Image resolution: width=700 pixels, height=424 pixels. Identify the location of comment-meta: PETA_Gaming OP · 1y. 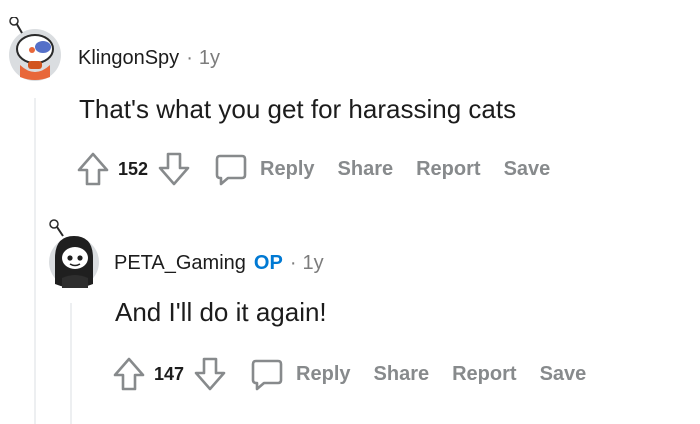
(219, 263).